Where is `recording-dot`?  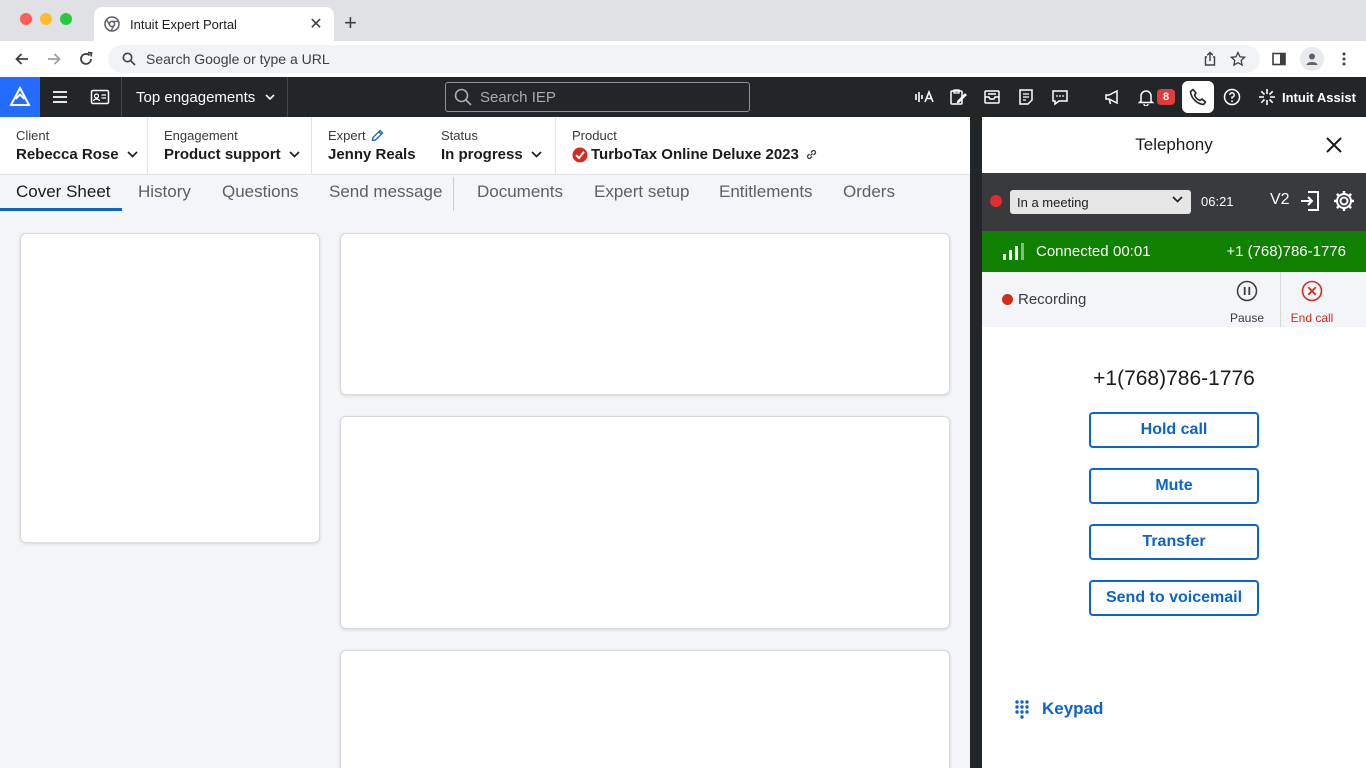 recording-dot is located at coordinates (1007, 299).